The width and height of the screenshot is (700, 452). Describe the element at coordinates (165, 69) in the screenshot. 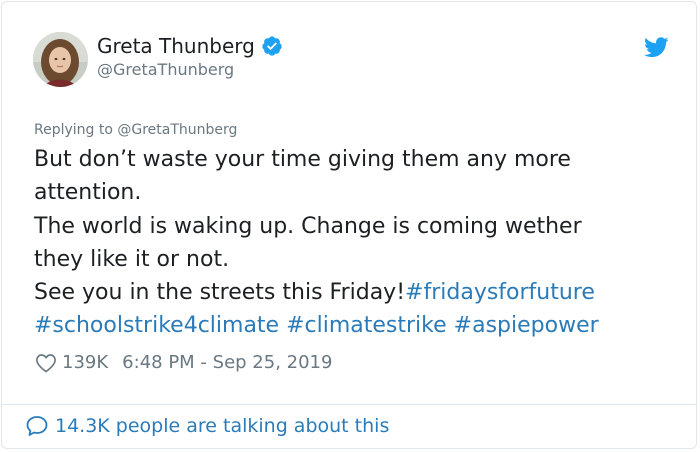

I see `author-handle: @GretaThunberg` at that location.